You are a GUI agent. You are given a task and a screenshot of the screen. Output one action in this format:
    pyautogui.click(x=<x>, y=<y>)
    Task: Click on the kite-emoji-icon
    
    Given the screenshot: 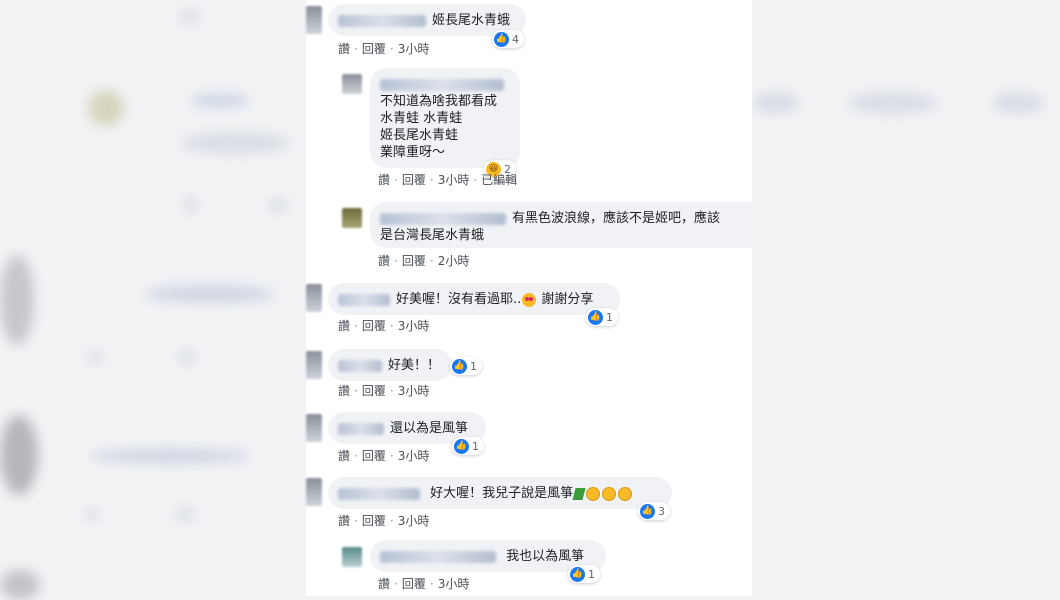 What is the action you would take?
    pyautogui.click(x=579, y=493)
    